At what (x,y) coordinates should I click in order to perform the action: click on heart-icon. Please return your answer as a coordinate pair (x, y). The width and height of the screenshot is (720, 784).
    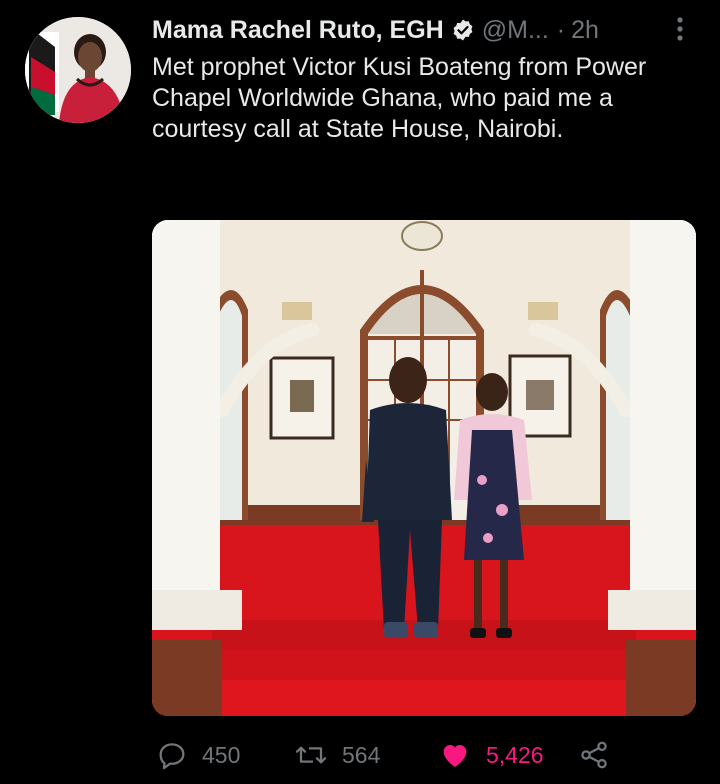
    Looking at the image, I should click on (455, 756).